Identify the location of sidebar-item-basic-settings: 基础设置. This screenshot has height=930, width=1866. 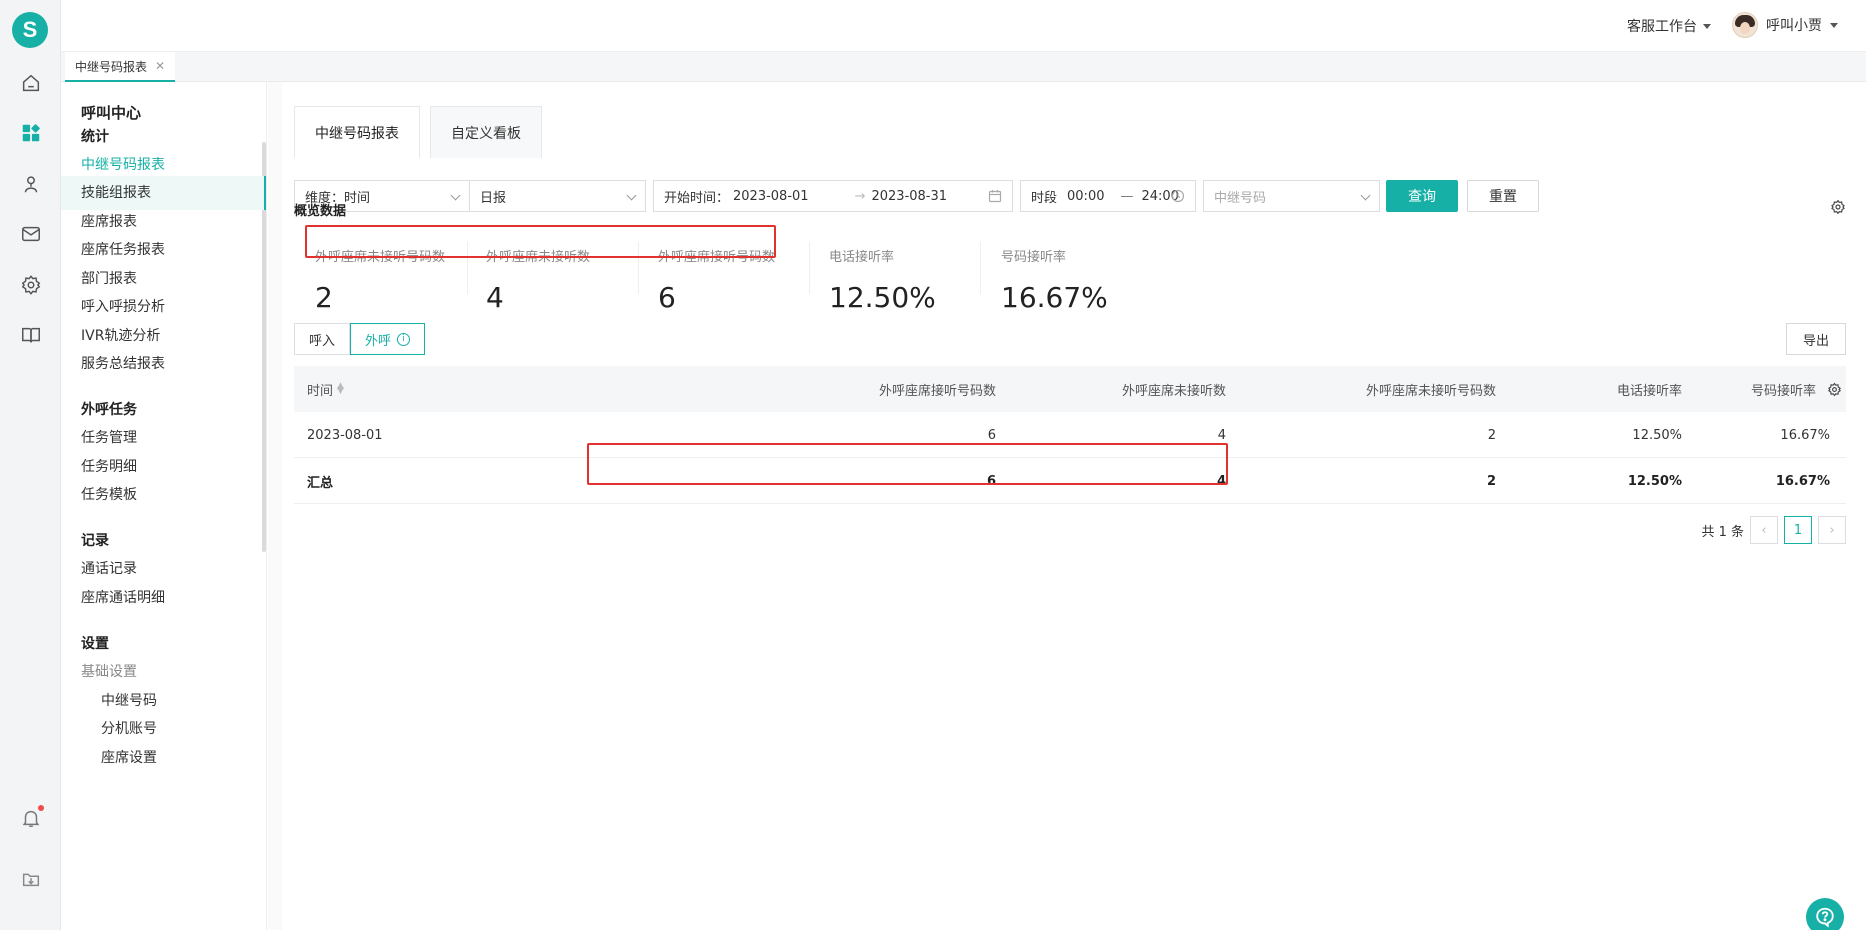
(109, 671).